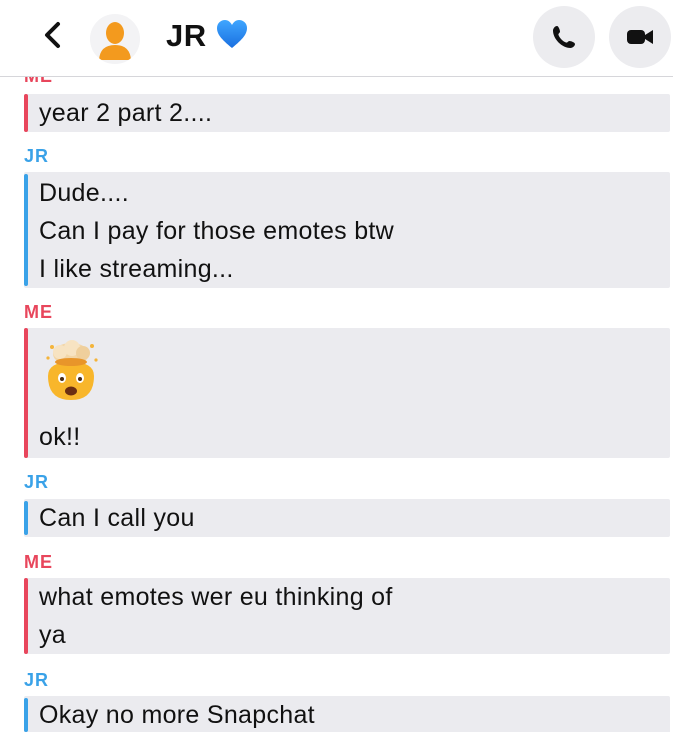 The width and height of the screenshot is (673, 732). What do you see at coordinates (71, 371) in the screenshot?
I see `exploding-head-emoji` at bounding box center [71, 371].